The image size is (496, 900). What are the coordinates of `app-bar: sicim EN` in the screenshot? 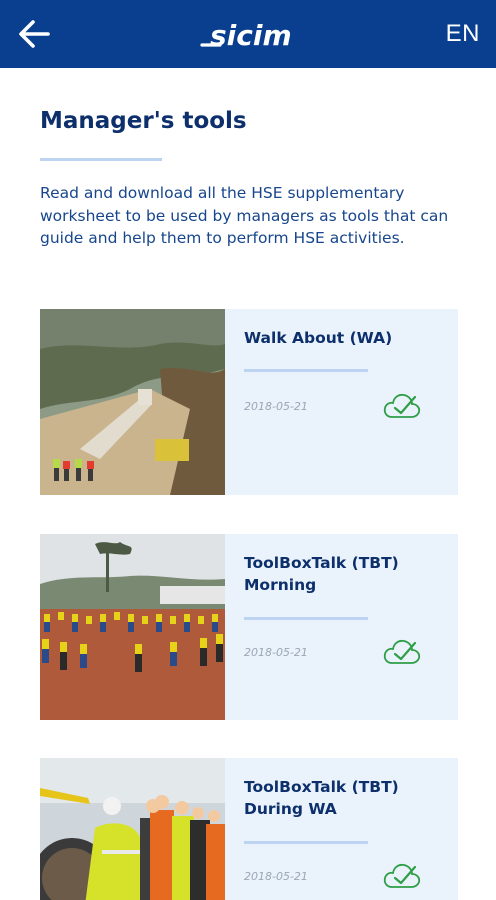 It's located at (248, 34).